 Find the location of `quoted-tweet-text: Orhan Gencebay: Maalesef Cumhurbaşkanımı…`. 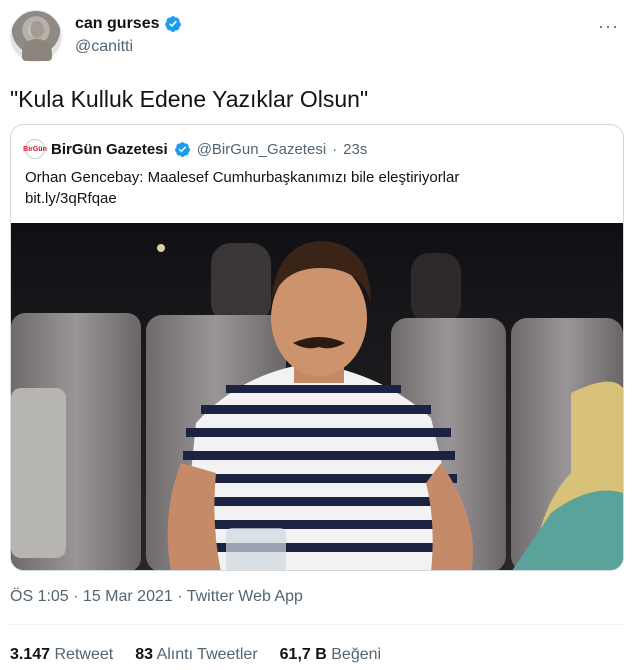

quoted-tweet-text: Orhan Gencebay: Maalesef Cumhurbaşkanımı… is located at coordinates (320, 188).